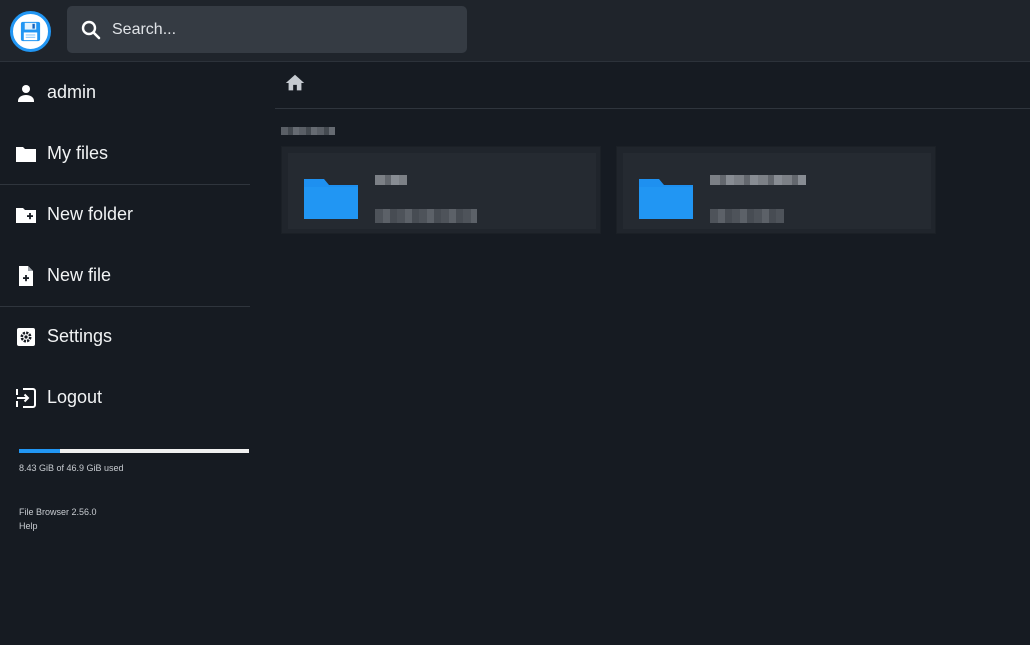 The height and width of the screenshot is (645, 1030). I want to click on credits: File Browser 2.56.0 Help, so click(58, 519).